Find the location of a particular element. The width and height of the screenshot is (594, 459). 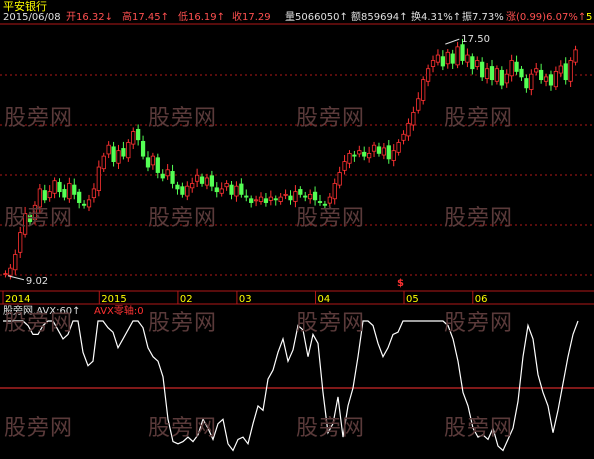

x-tick-label: 2015 is located at coordinates (113, 299).